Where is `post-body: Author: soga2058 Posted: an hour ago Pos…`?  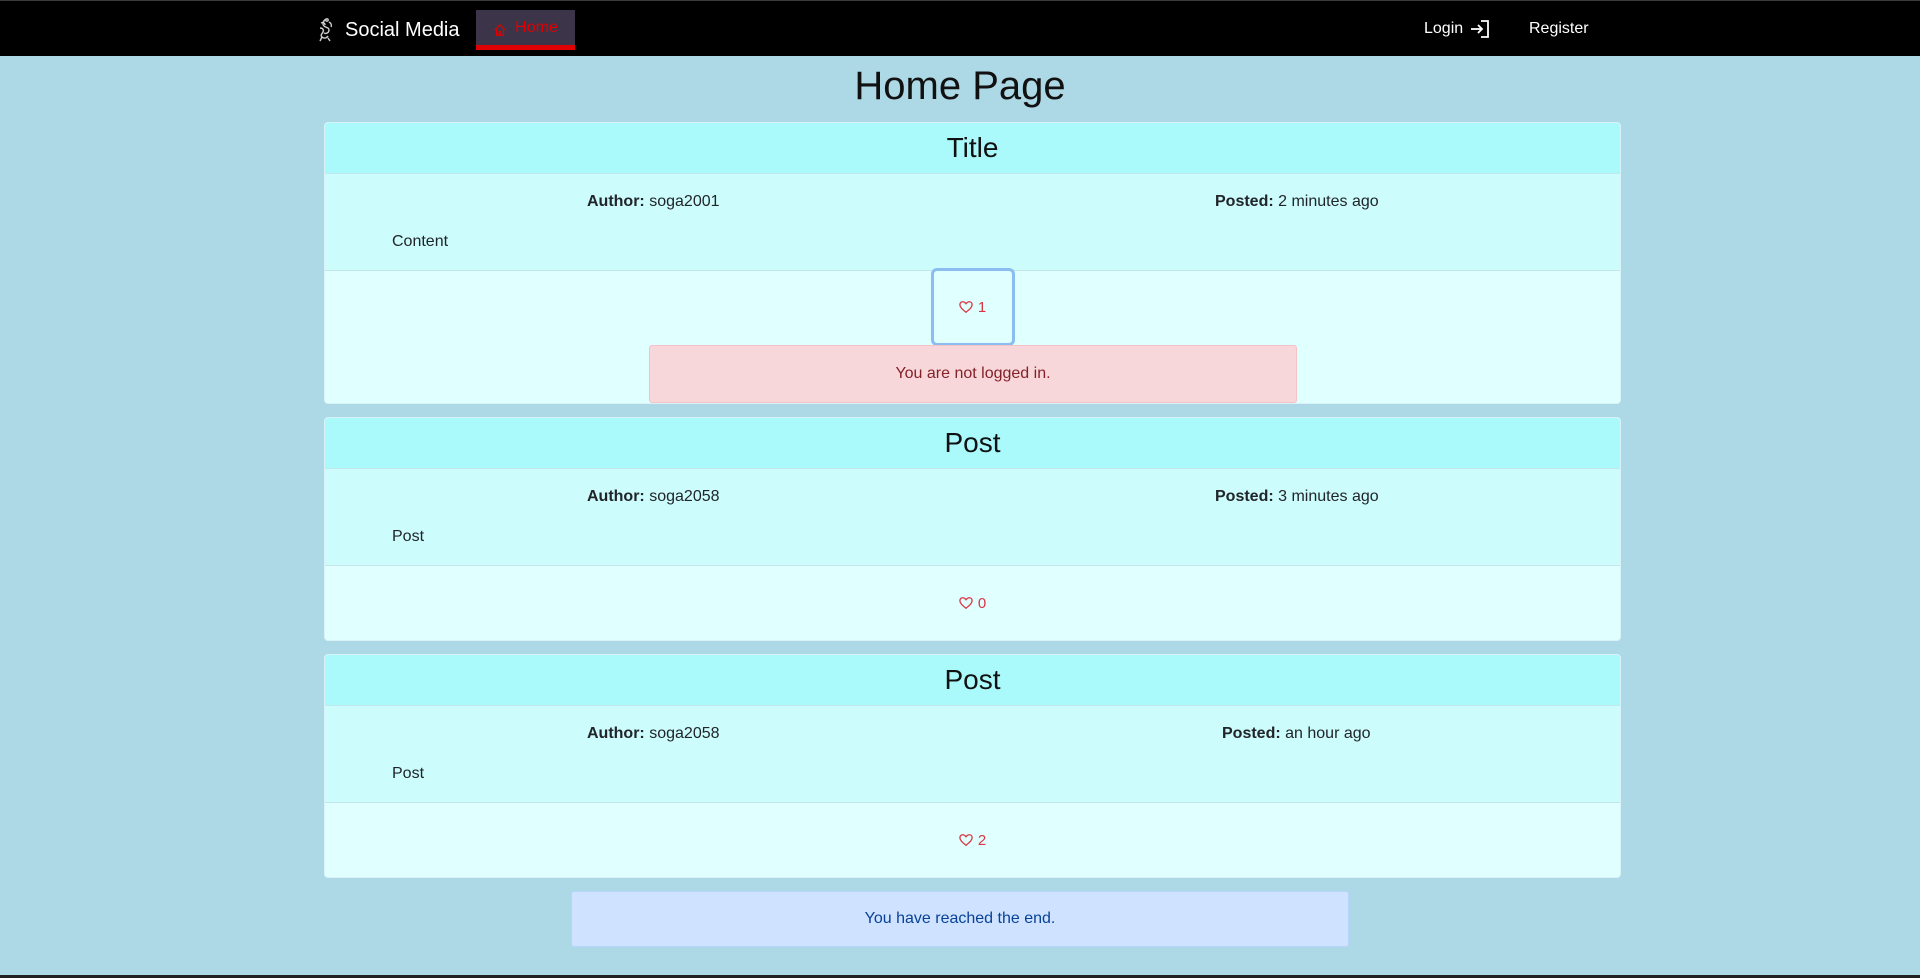 post-body: Author: soga2058 Posted: an hour ago Pos… is located at coordinates (972, 754).